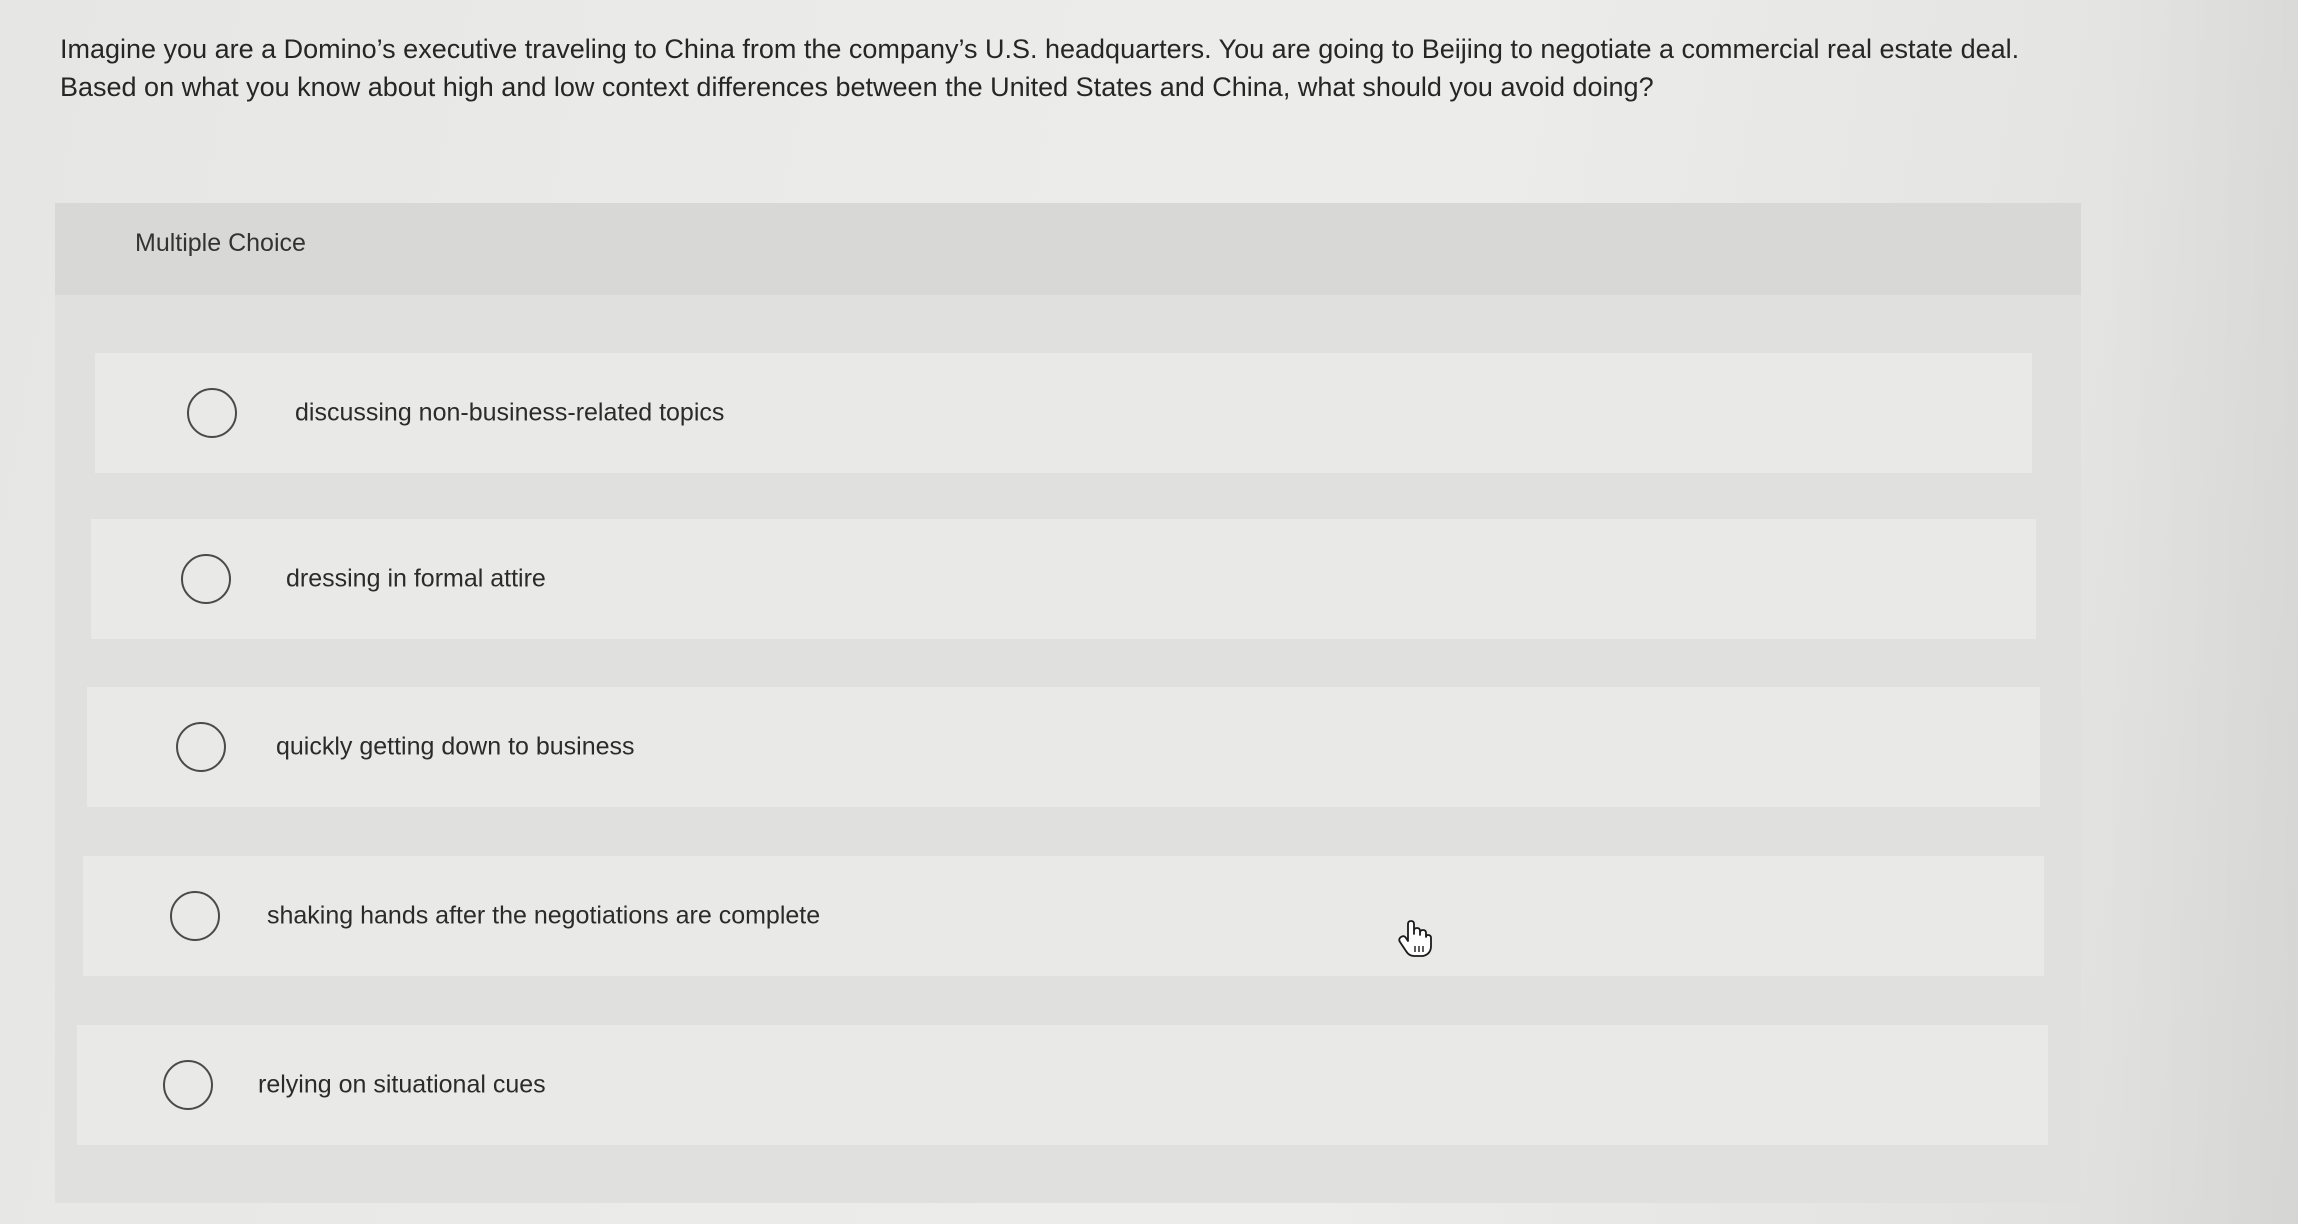 Image resolution: width=2298 pixels, height=1224 pixels. I want to click on choice-label: relying on situational cues, so click(402, 1084).